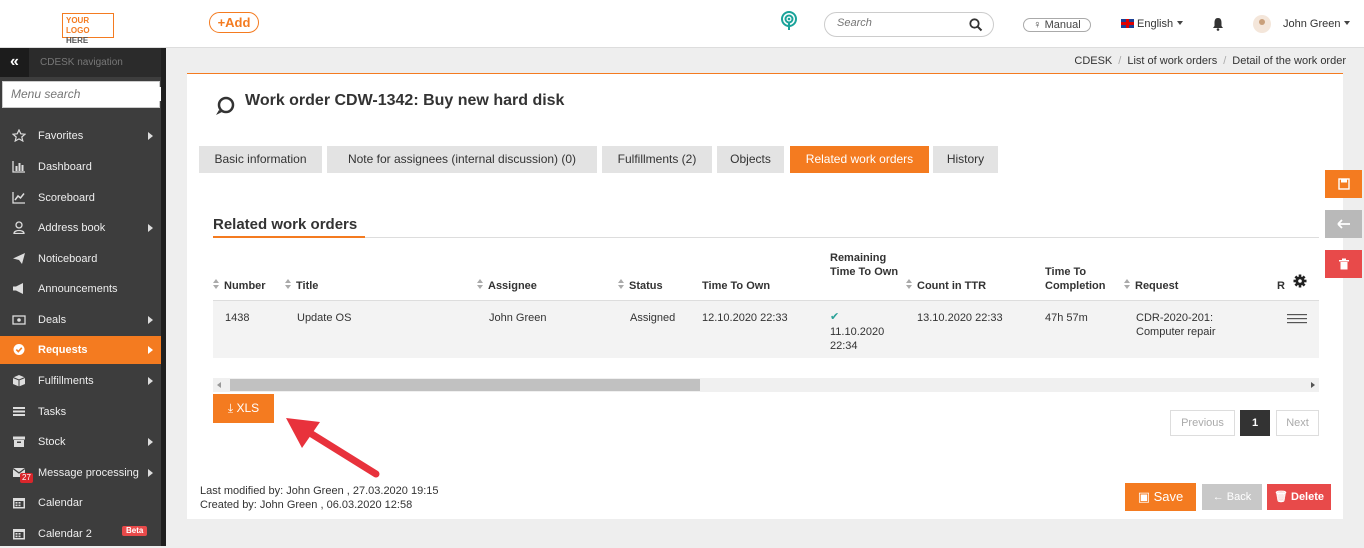 The image size is (1364, 548). Describe the element at coordinates (507, 286) in the screenshot. I see `column-header-assignee: Assignee` at that location.